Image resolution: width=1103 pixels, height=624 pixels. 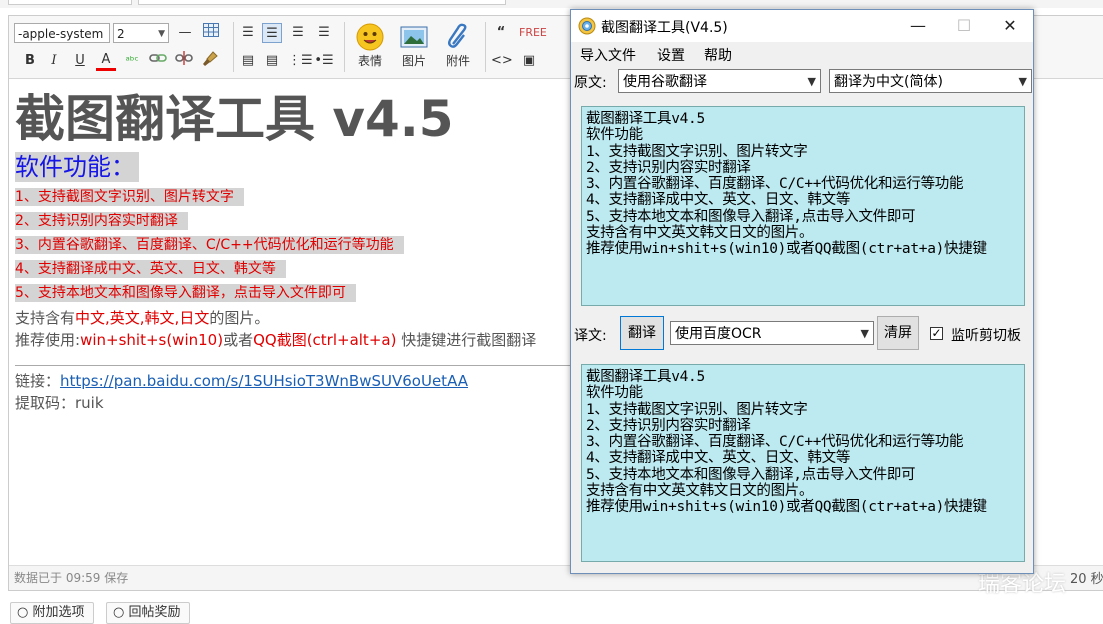 I want to click on seconds-counter: 20 秒, so click(x=1086, y=579).